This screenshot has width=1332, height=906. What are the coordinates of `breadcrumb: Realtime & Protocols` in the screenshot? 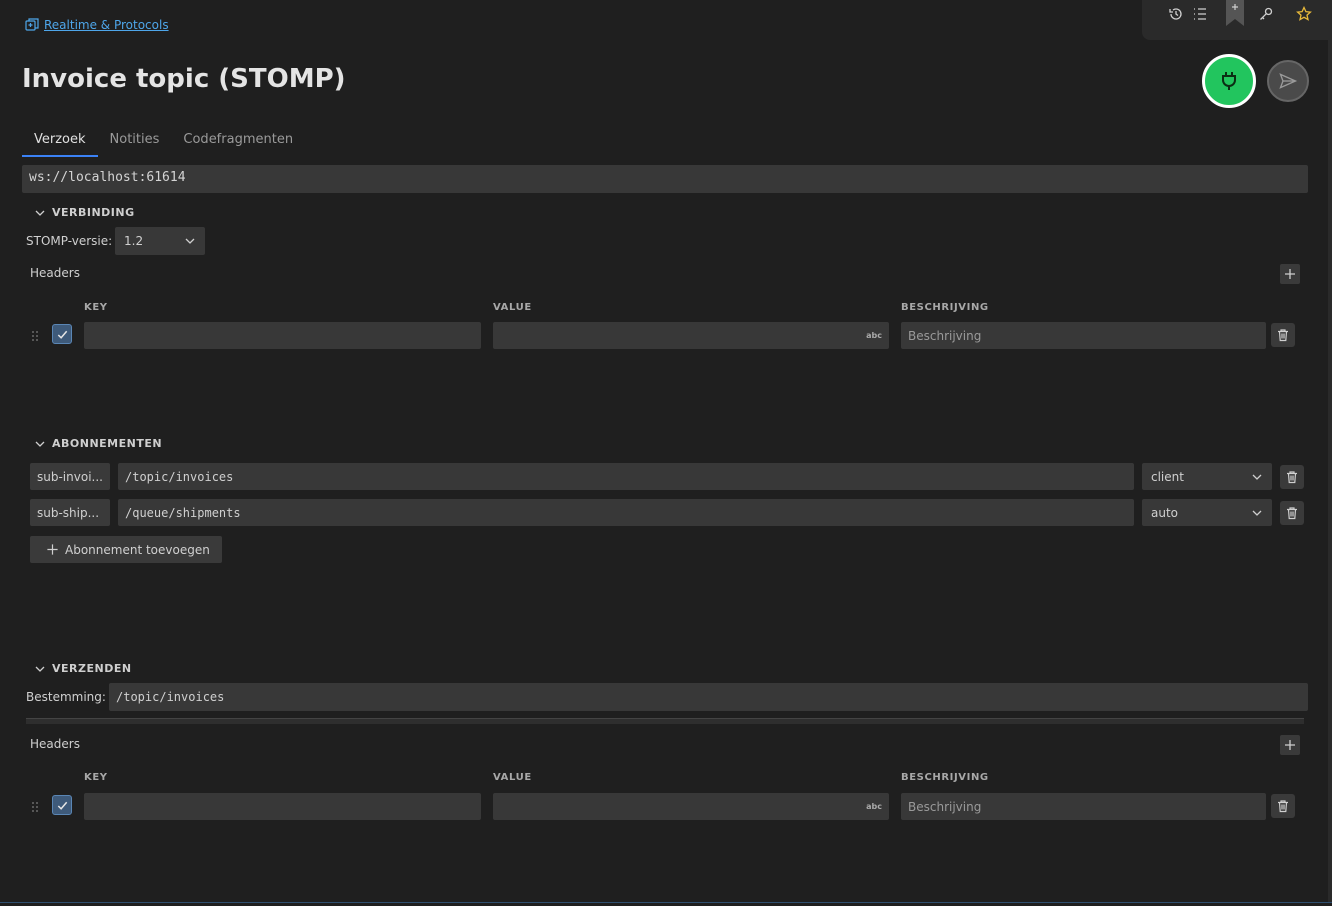 It's located at (96, 25).